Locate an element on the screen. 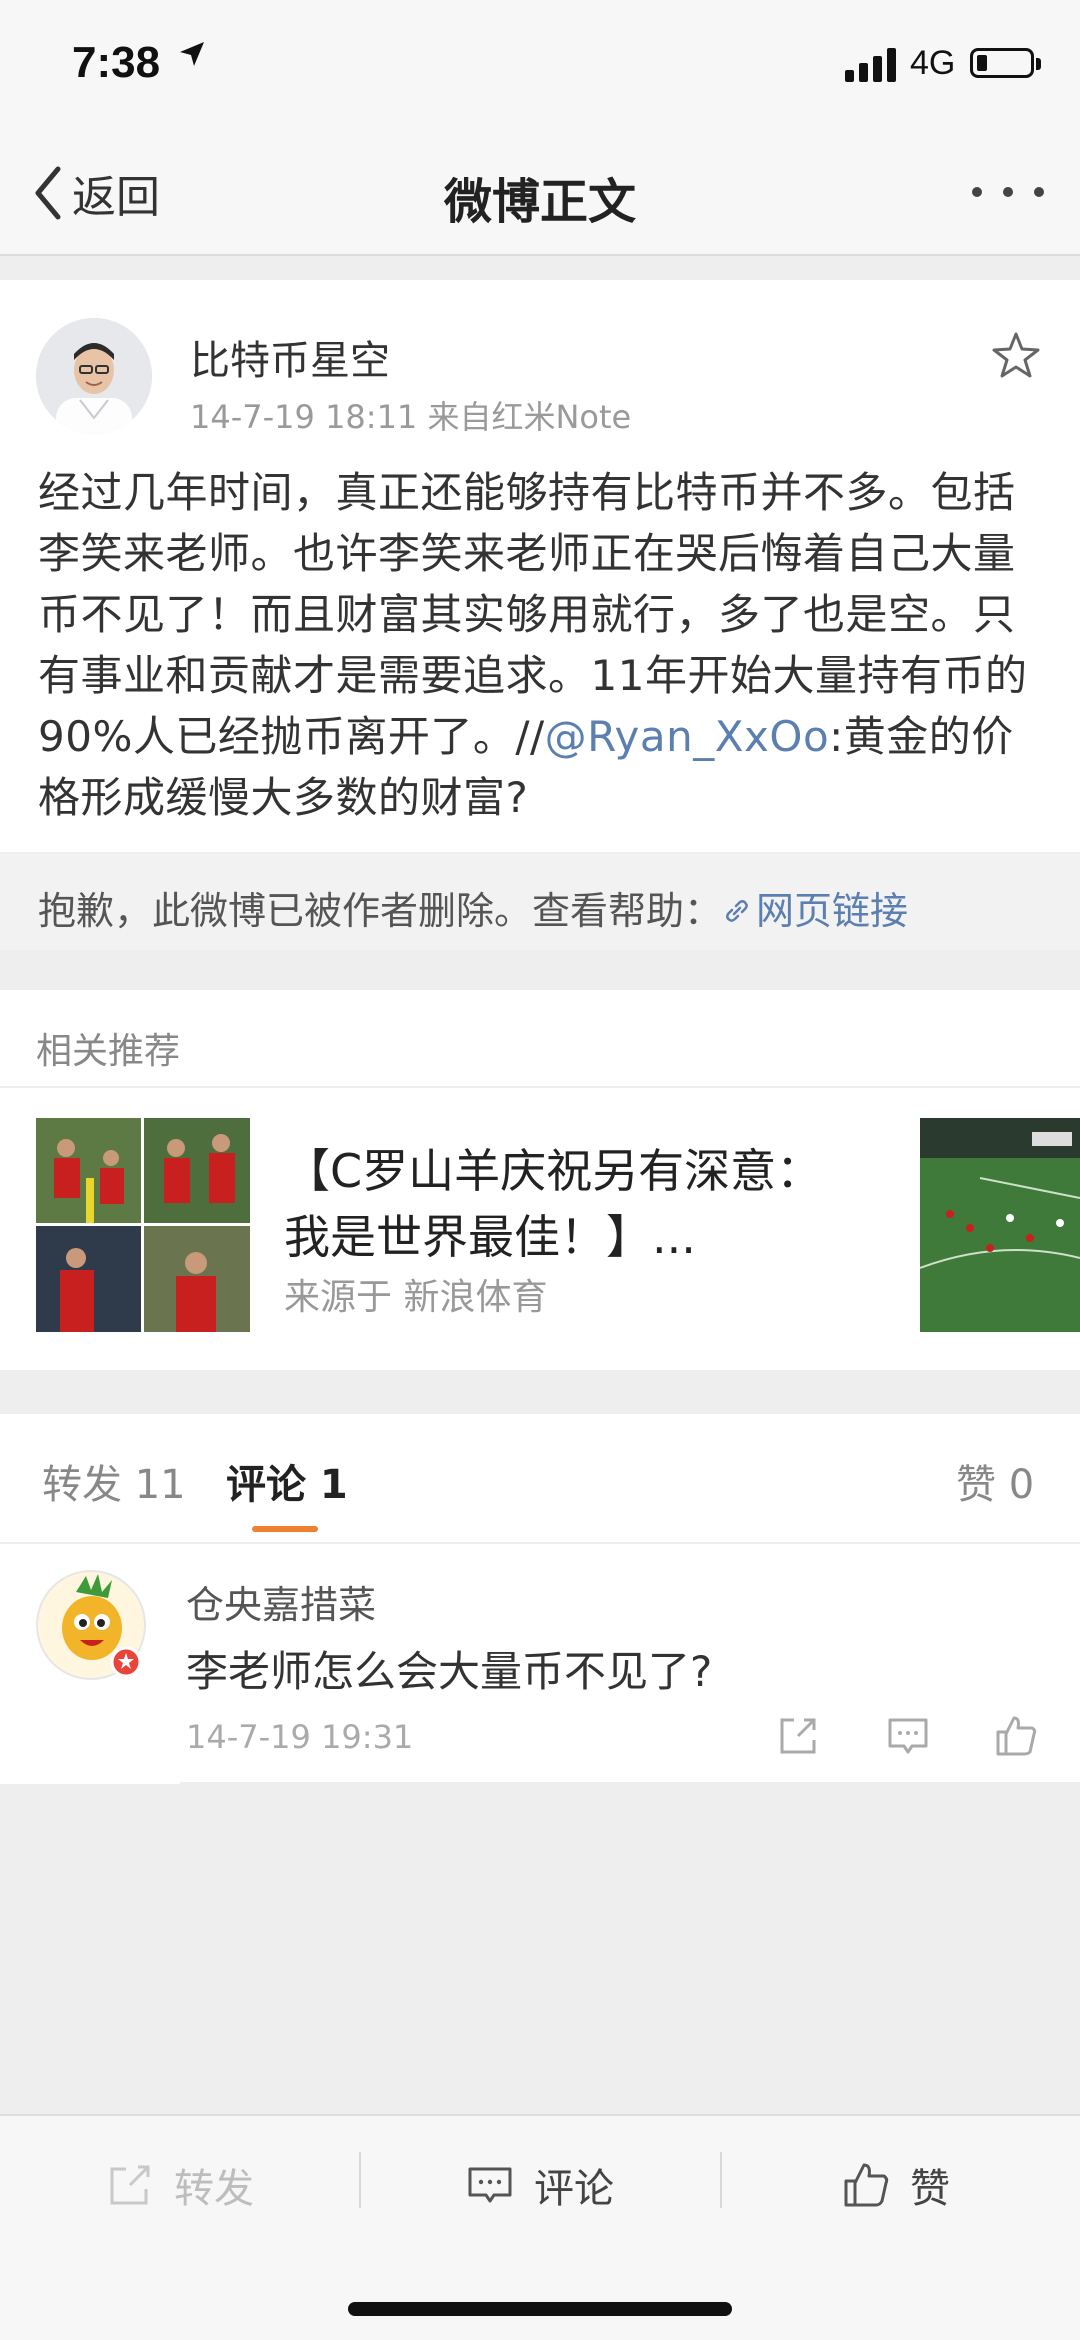 This screenshot has height=2340, width=1080. chevron-left-icon is located at coordinates (48, 193).